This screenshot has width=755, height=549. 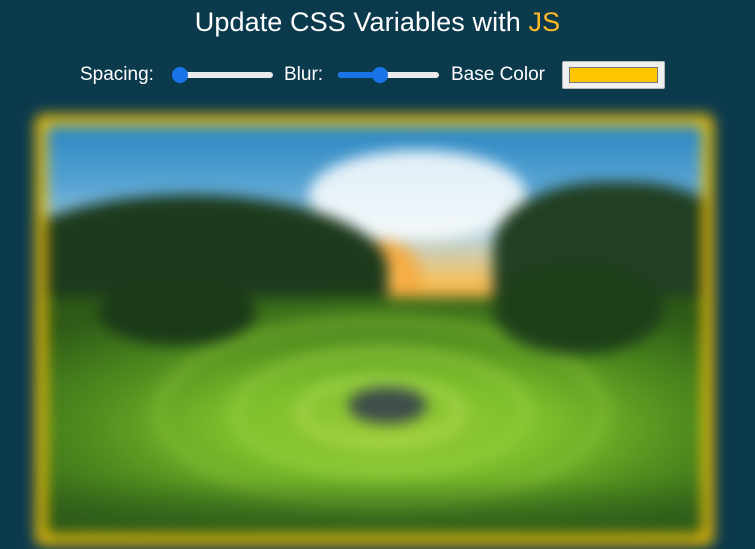 I want to click on base-color-label: Base Color, so click(x=498, y=74).